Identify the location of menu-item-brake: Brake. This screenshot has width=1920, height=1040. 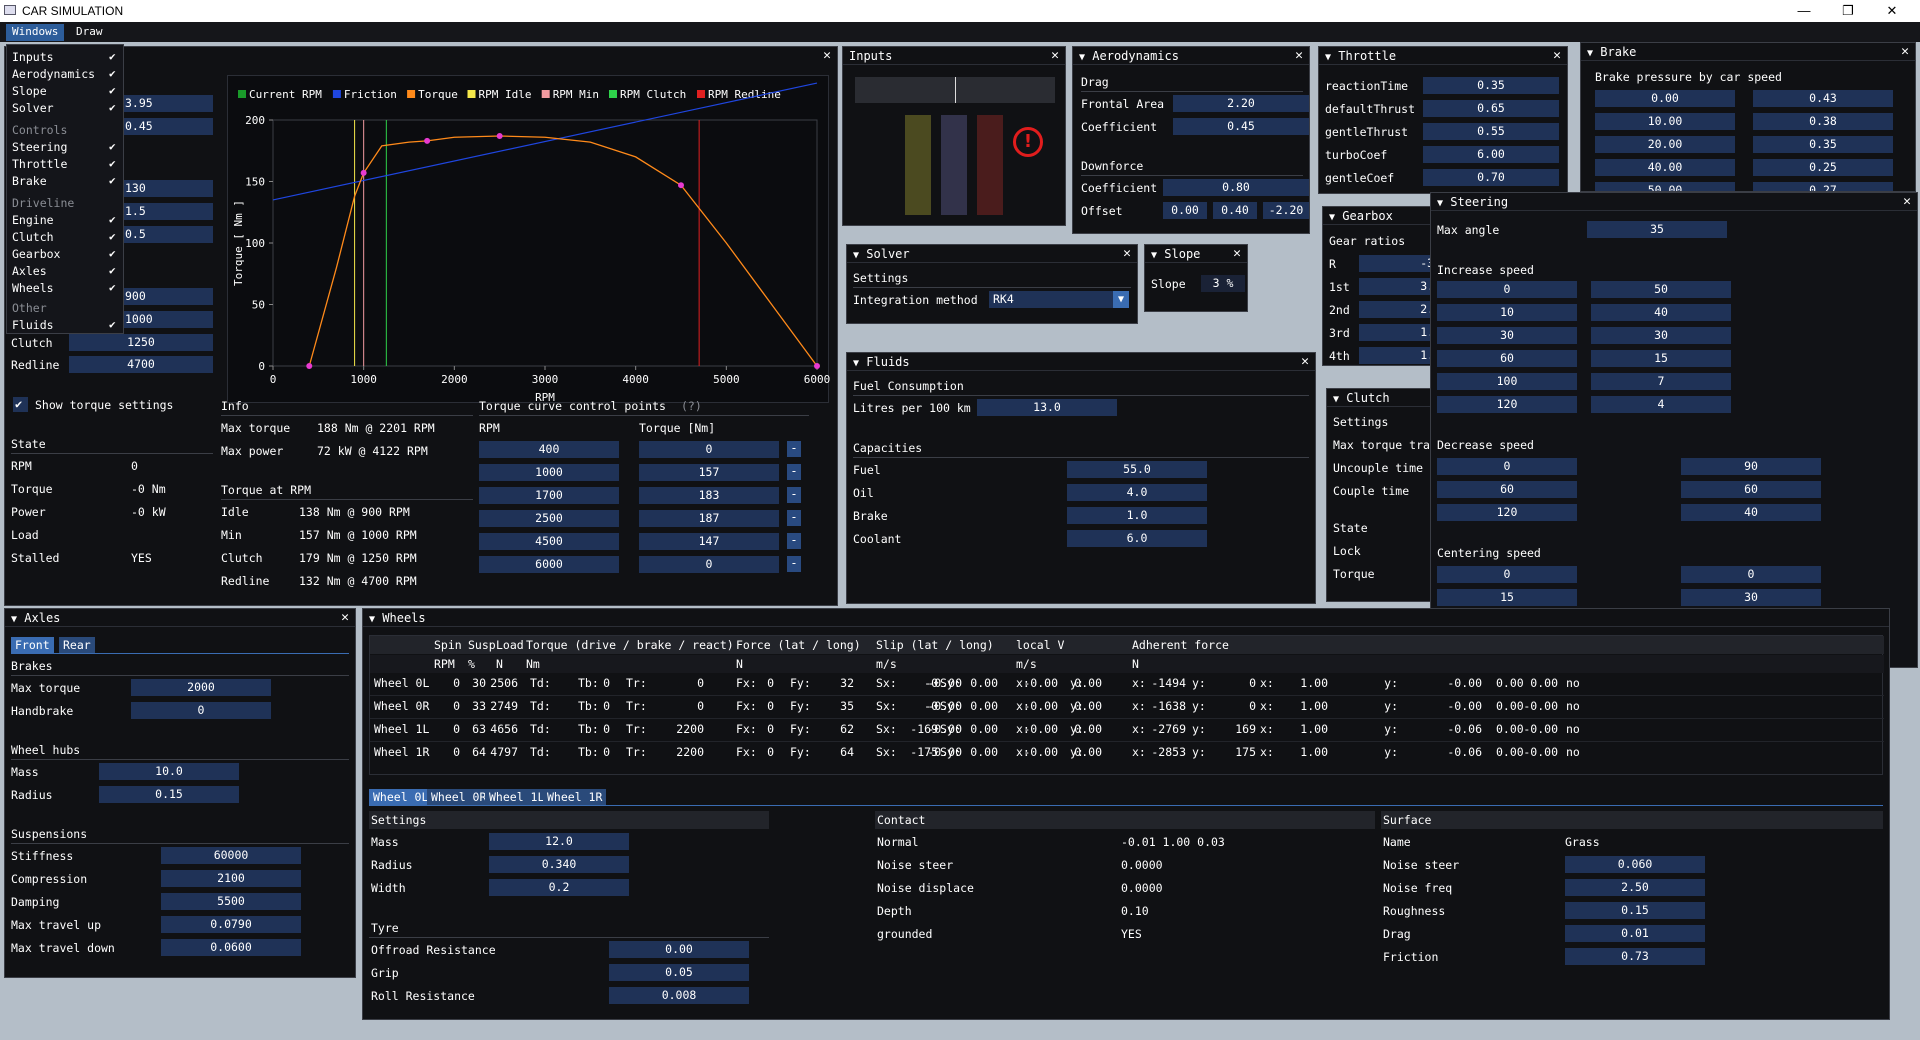
(29, 181).